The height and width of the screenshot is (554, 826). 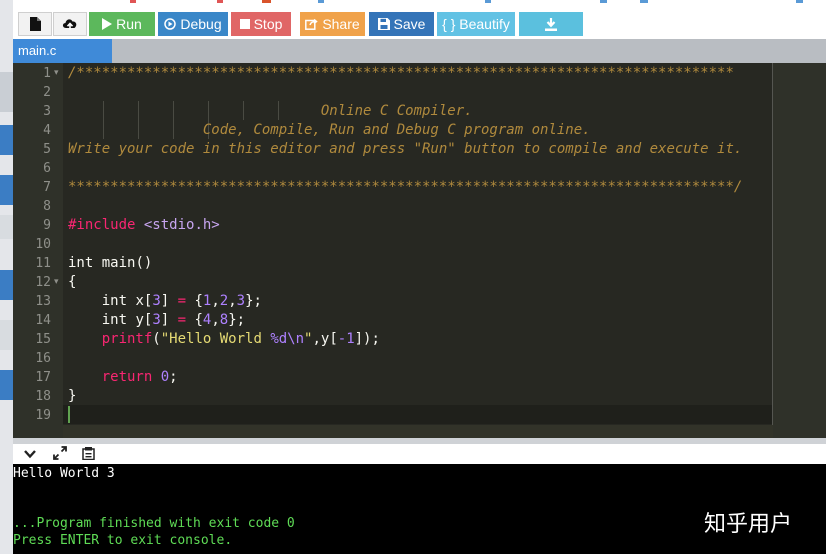 I want to click on editor-right-panel, so click(x=799, y=250).